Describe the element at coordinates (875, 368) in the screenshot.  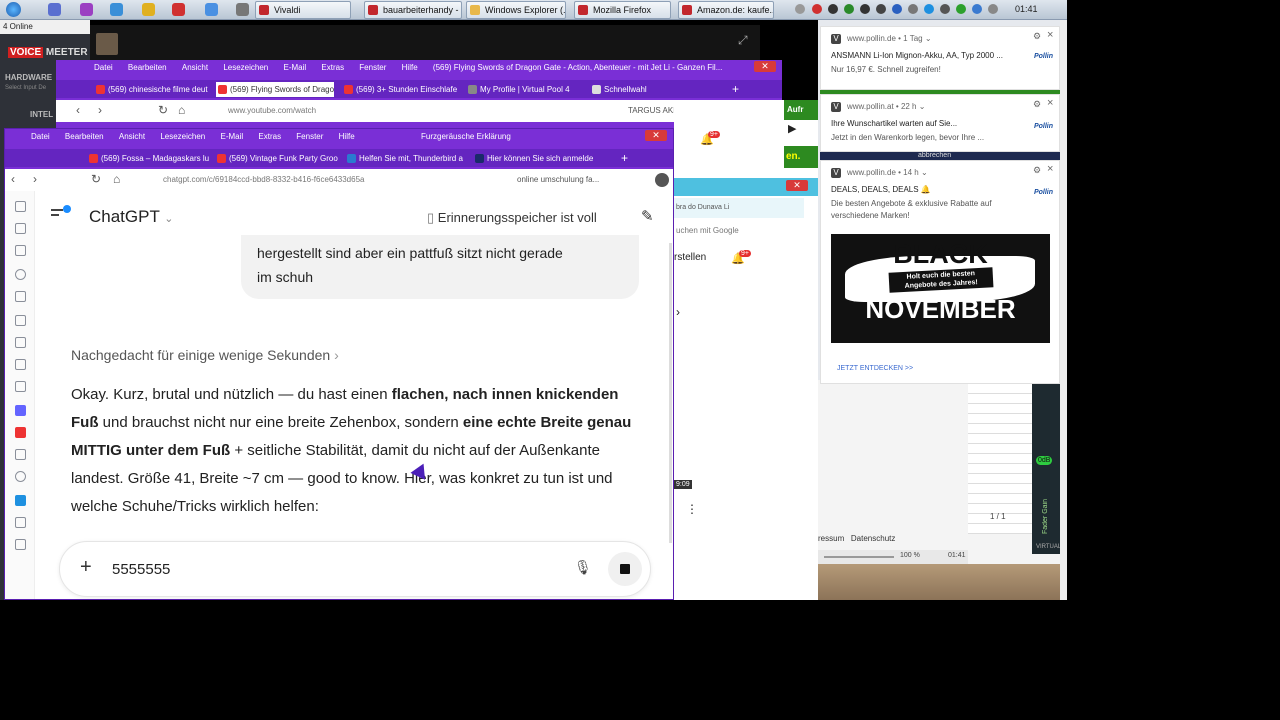
I see `discover-link: JETZT ENTDECKEN >>` at that location.